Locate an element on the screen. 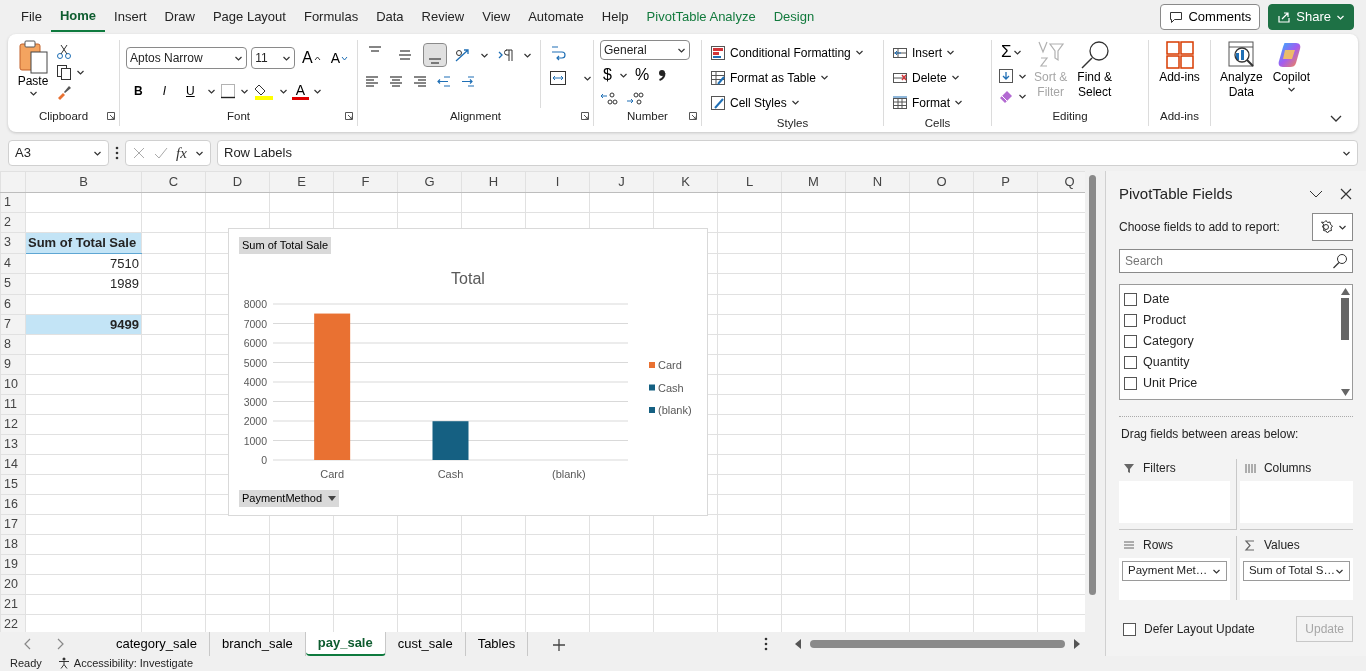 The image size is (1366, 671). check-icon is located at coordinates (161, 153).